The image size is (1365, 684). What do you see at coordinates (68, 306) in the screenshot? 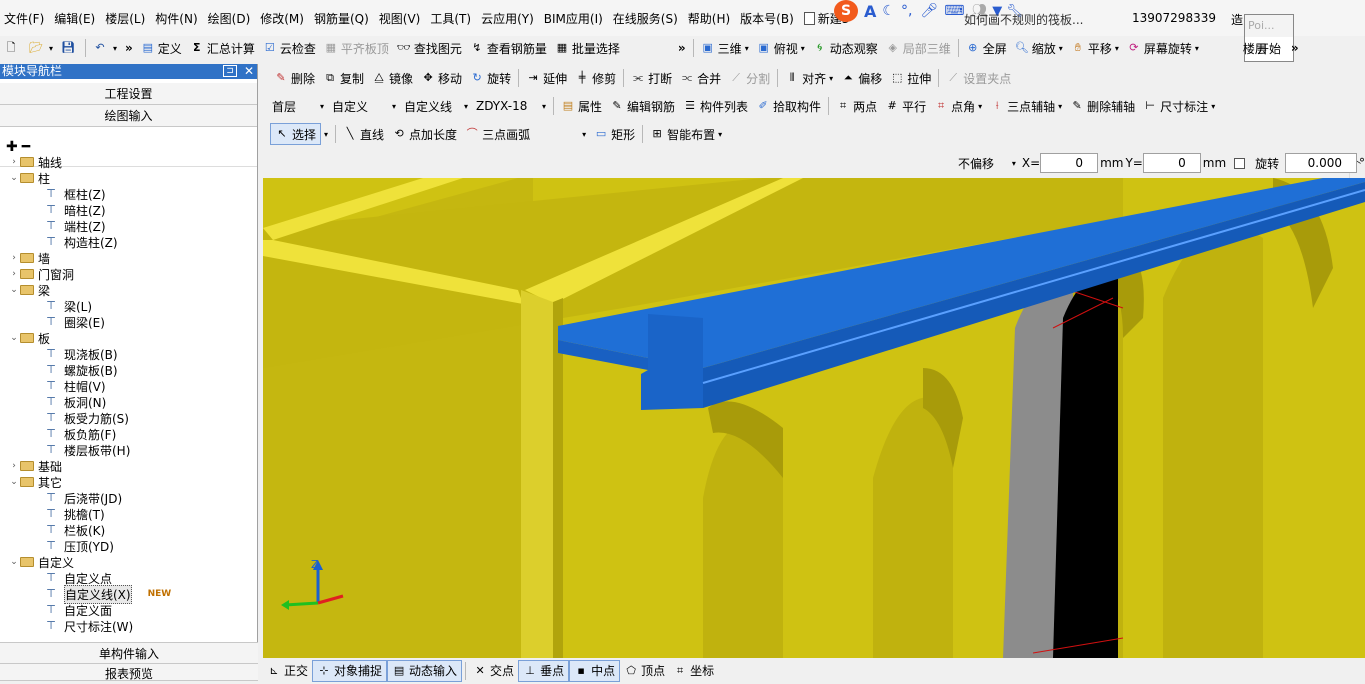
I see `tree-item: ⊤ 梁(L)` at bounding box center [68, 306].